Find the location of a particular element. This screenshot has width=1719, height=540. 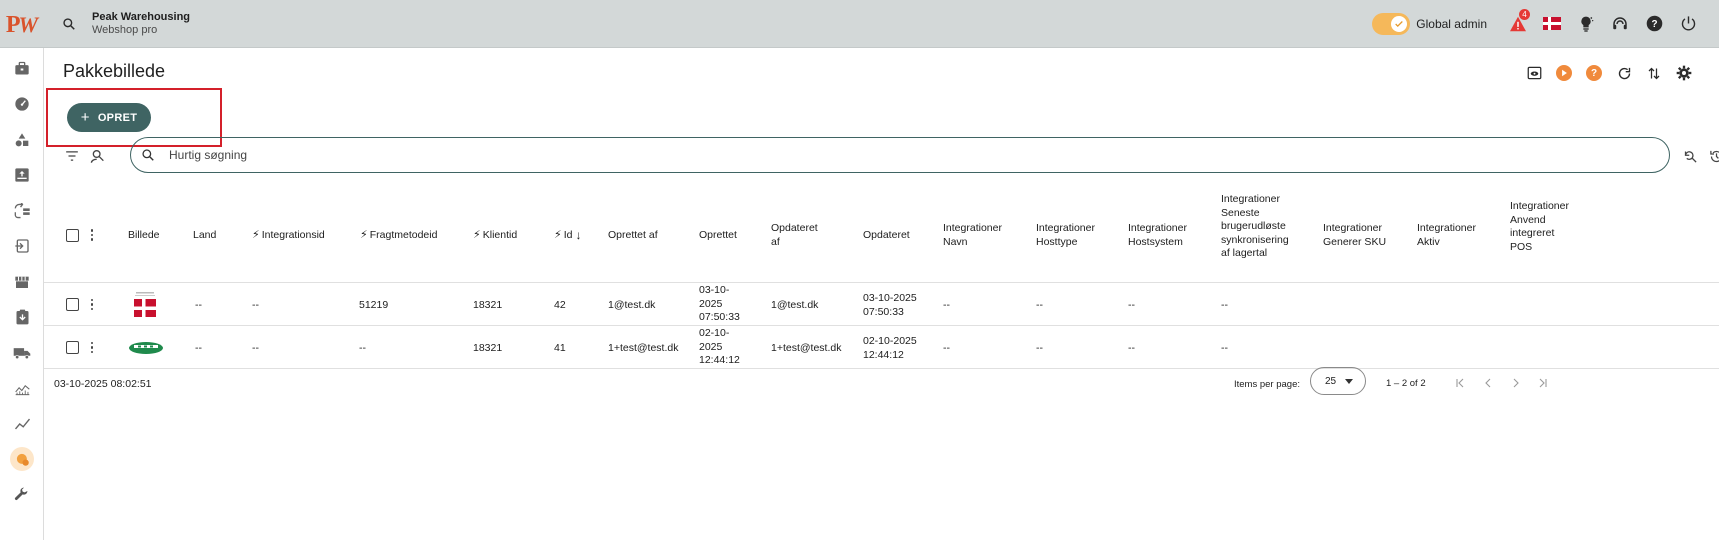

cell-oprettet-af: 1@test.dk is located at coordinates (632, 304).